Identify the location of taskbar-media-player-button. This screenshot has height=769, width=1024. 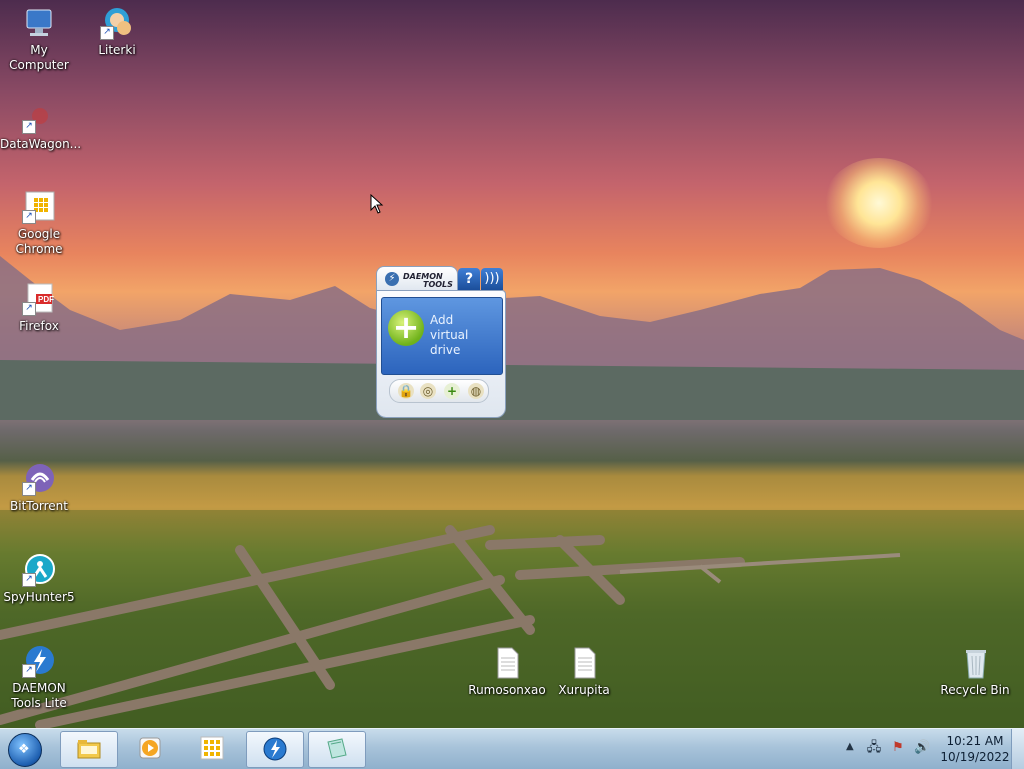
(150, 748).